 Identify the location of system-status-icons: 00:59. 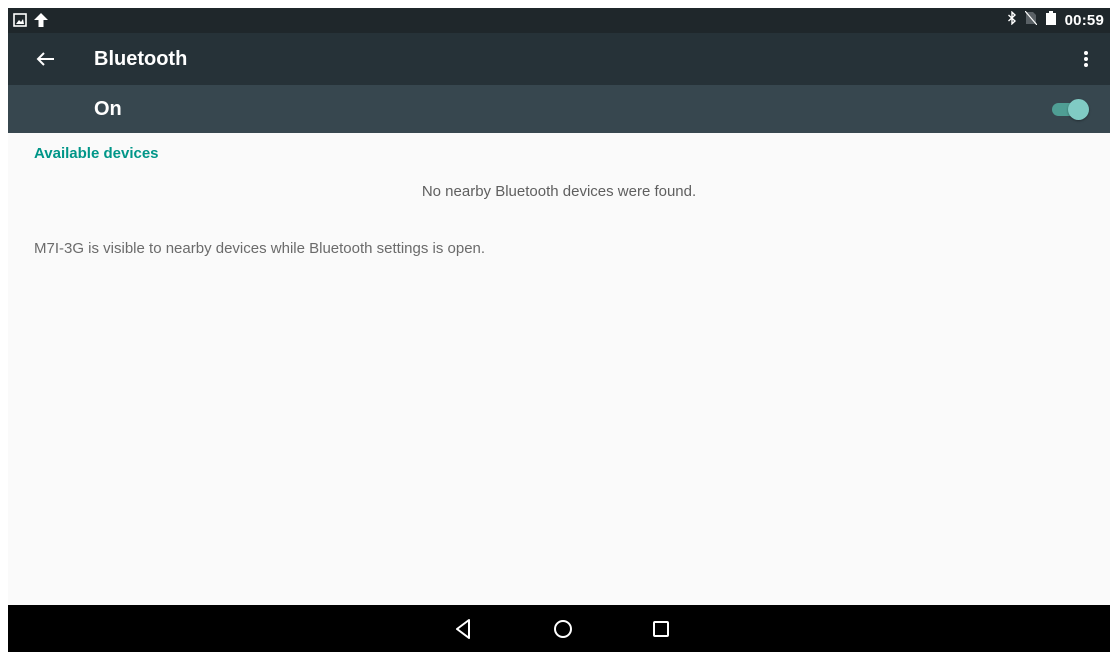
(1055, 20).